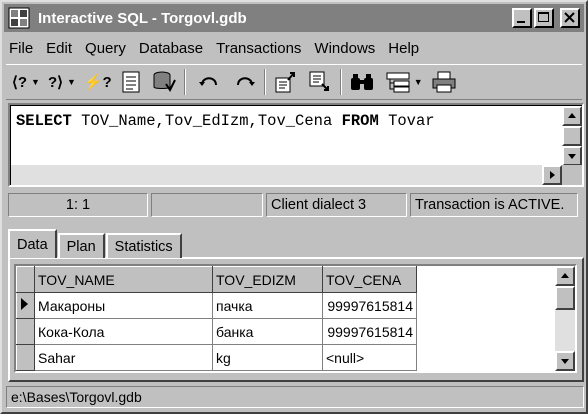 The image size is (588, 414). I want to click on cell-tov-edizm: kg, so click(267, 357).